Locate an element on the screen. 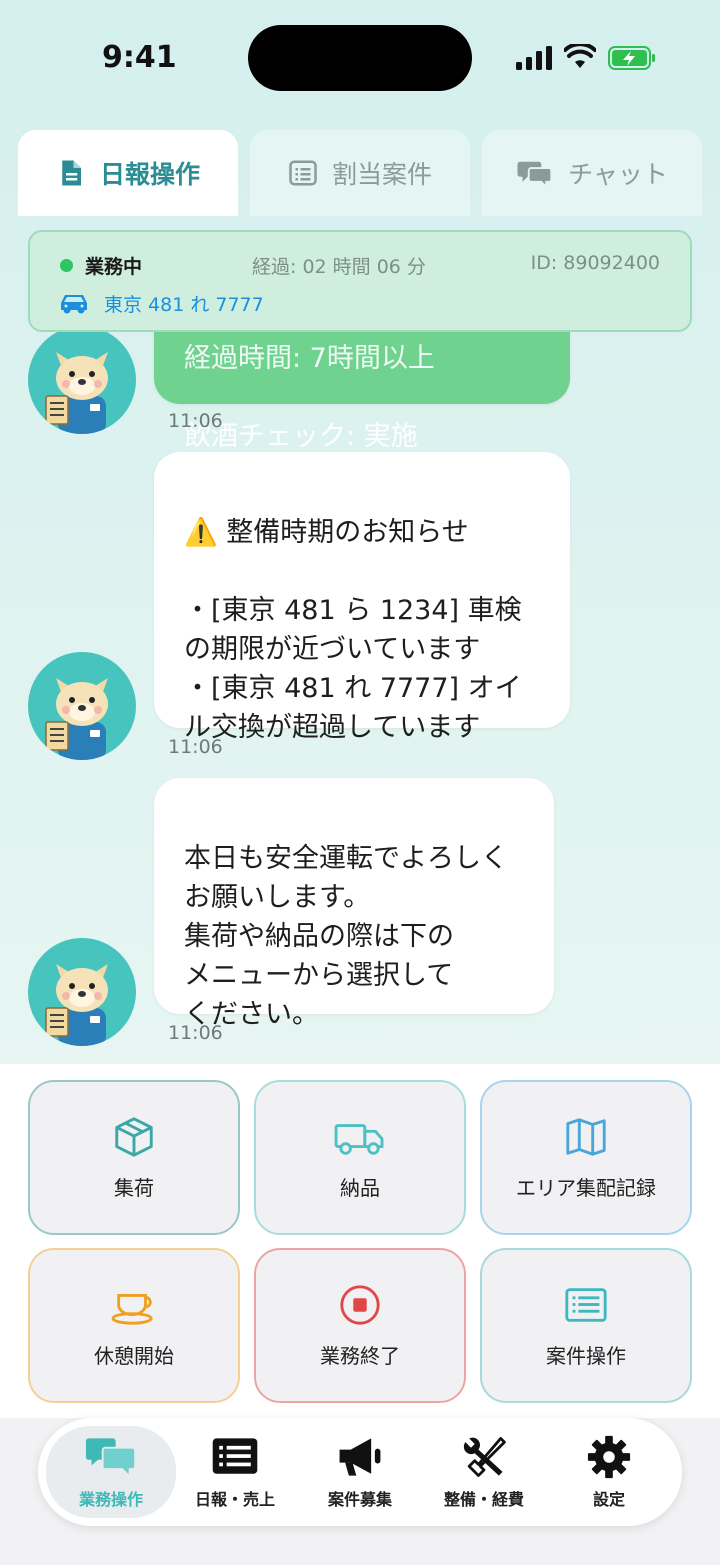 This screenshot has width=720, height=1565. status-bar: 9:41 is located at coordinates (360, 60).